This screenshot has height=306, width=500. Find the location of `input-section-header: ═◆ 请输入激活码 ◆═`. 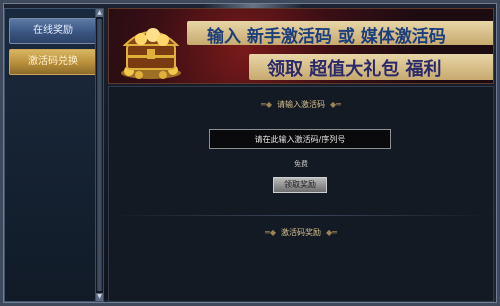

input-section-header: ═◆ 请输入激活码 ◆═ is located at coordinates (301, 104).